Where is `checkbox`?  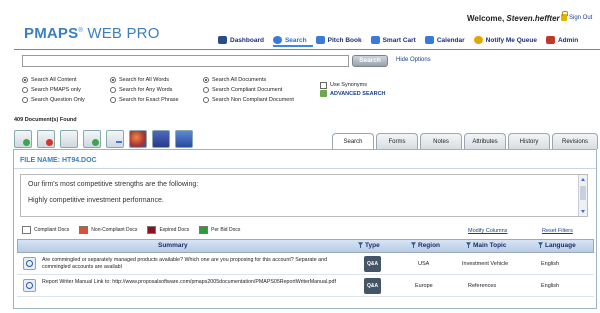 checkbox is located at coordinates (323, 85).